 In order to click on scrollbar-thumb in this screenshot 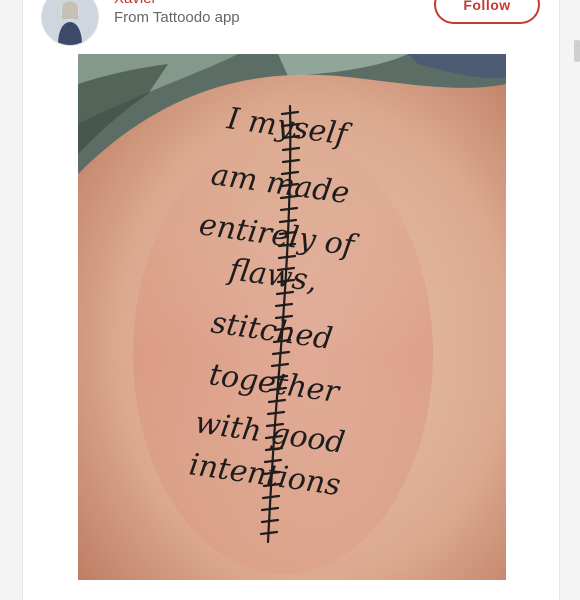, I will do `click(577, 51)`.